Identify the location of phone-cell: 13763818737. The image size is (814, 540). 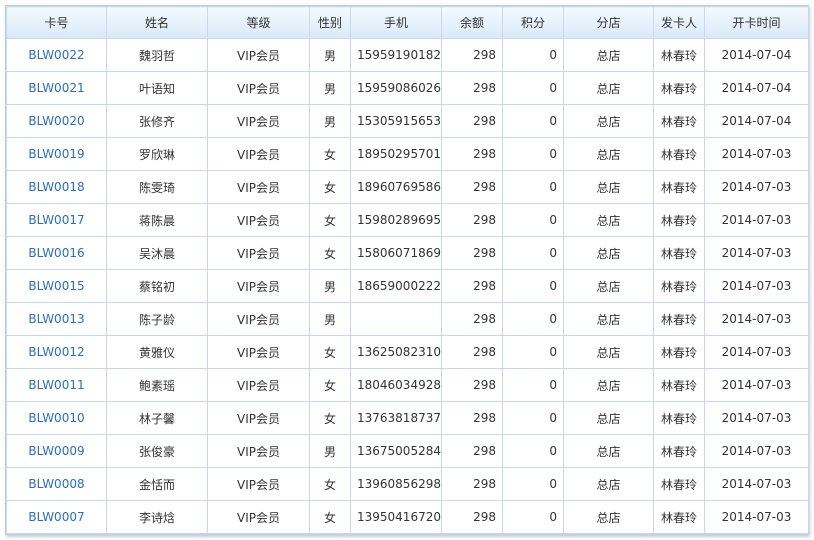
(396, 418).